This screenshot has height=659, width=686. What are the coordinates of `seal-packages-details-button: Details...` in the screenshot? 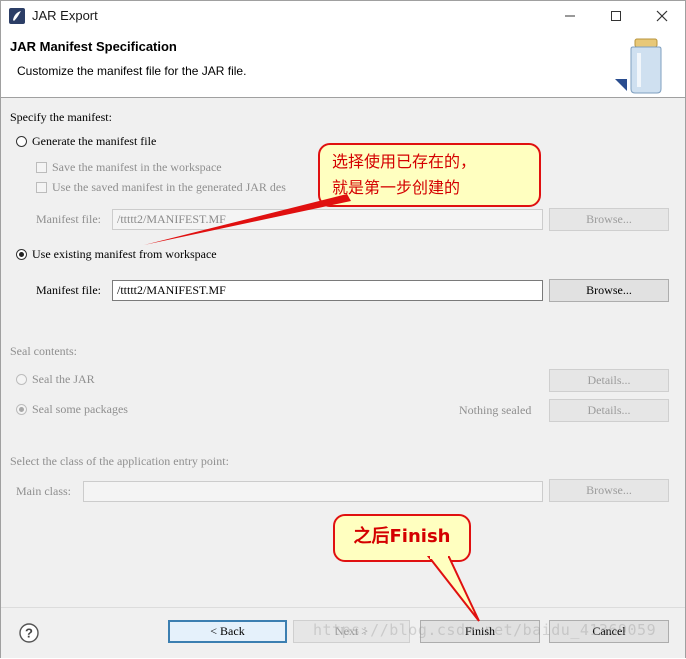 It's located at (609, 410).